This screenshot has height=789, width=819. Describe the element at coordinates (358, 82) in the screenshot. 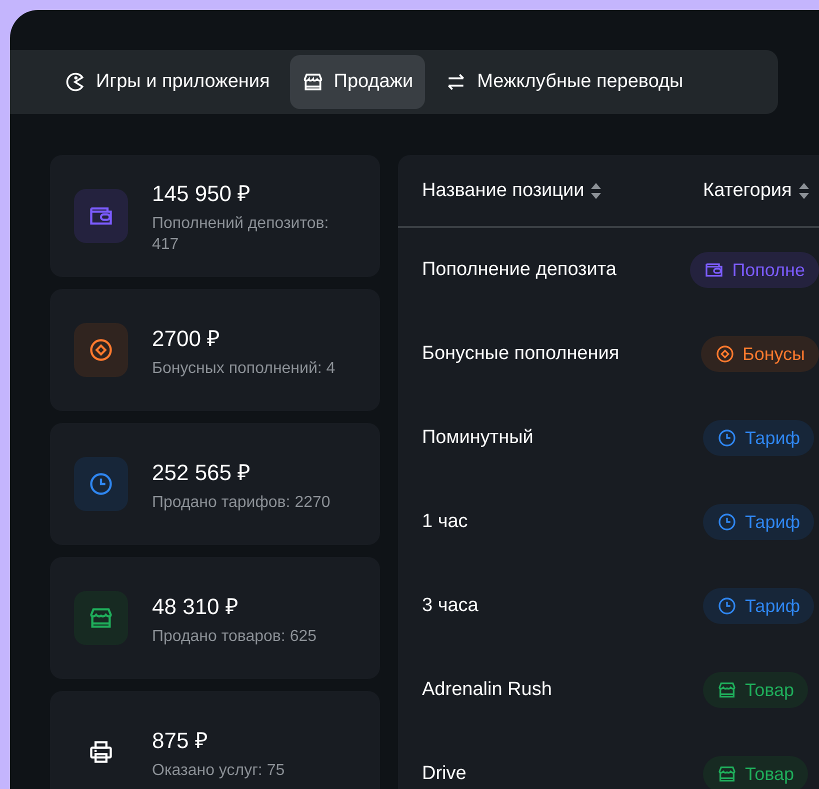

I see `tab: Продажи` at that location.